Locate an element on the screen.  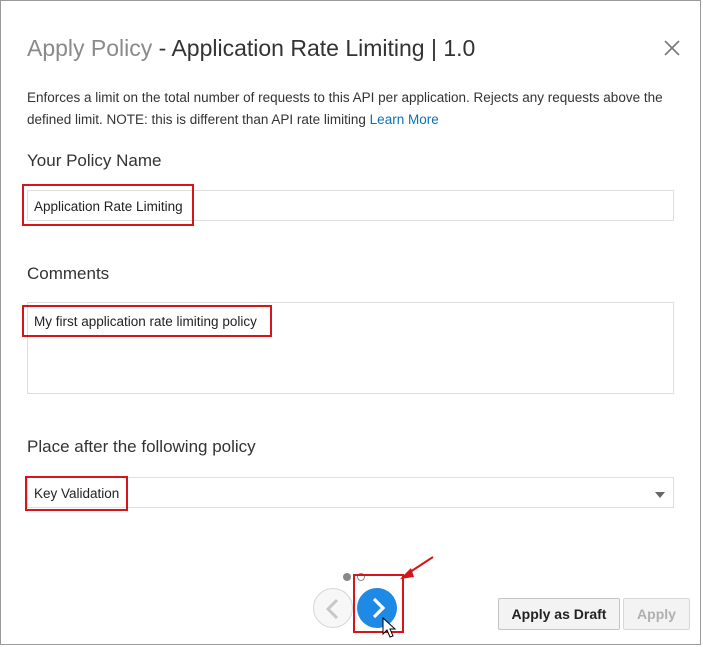
comments-label: Comments is located at coordinates (68, 273).